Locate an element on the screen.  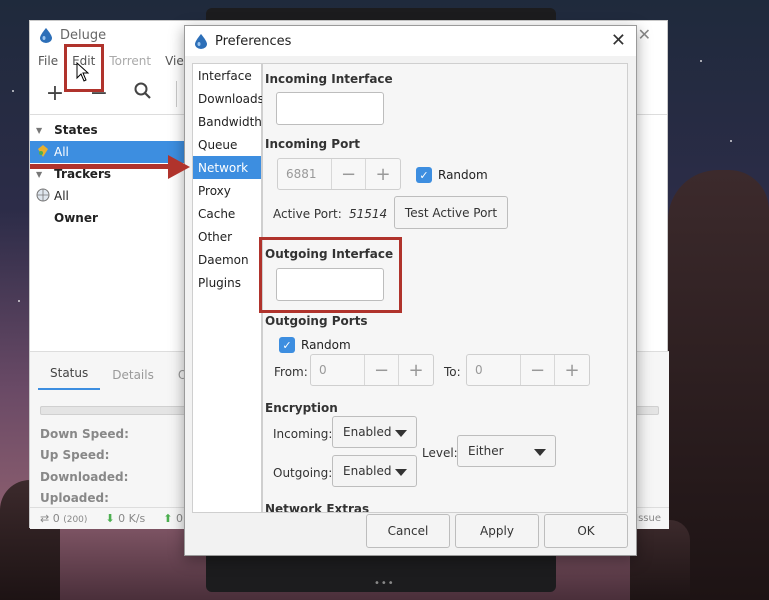
sidebar-item-all-states: All is located at coordinates (107, 152).